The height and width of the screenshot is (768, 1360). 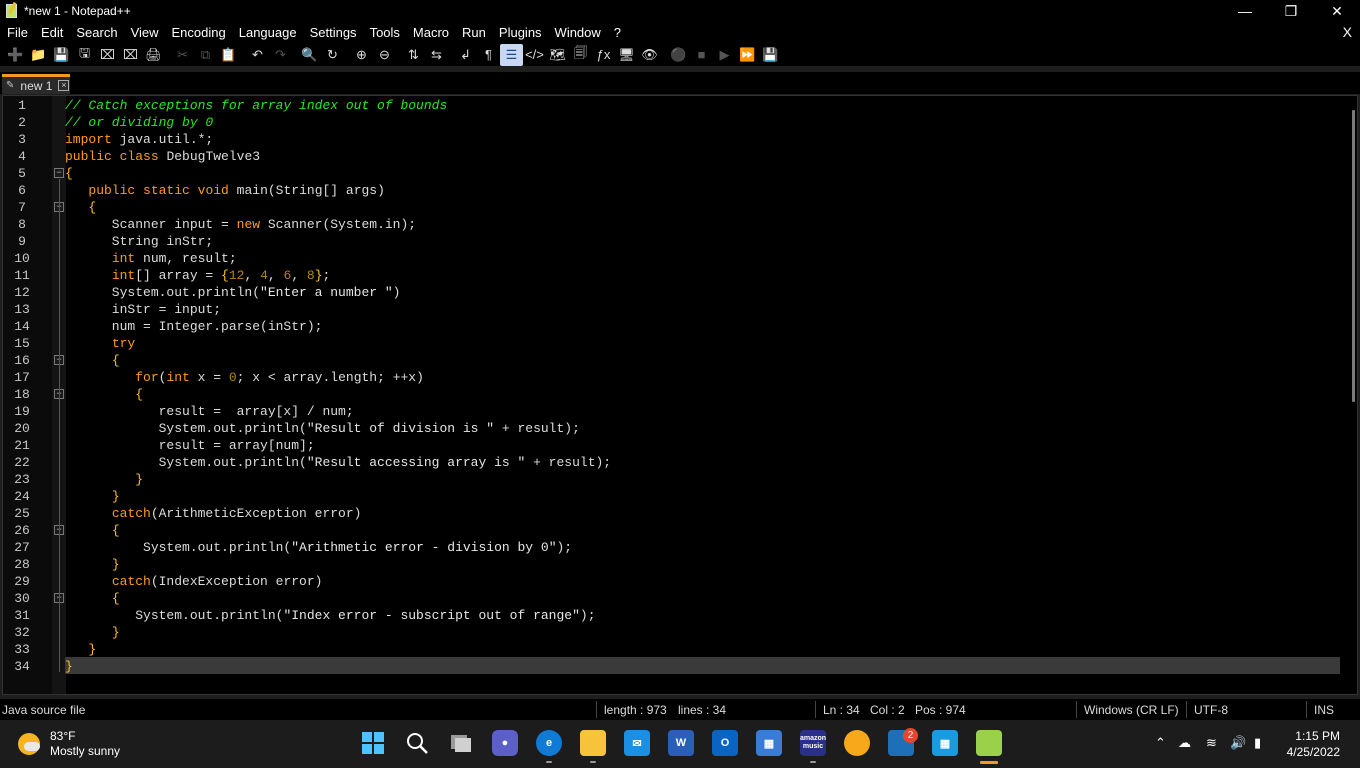 What do you see at coordinates (603, 55) in the screenshot?
I see `function-list-icon: ƒx` at bounding box center [603, 55].